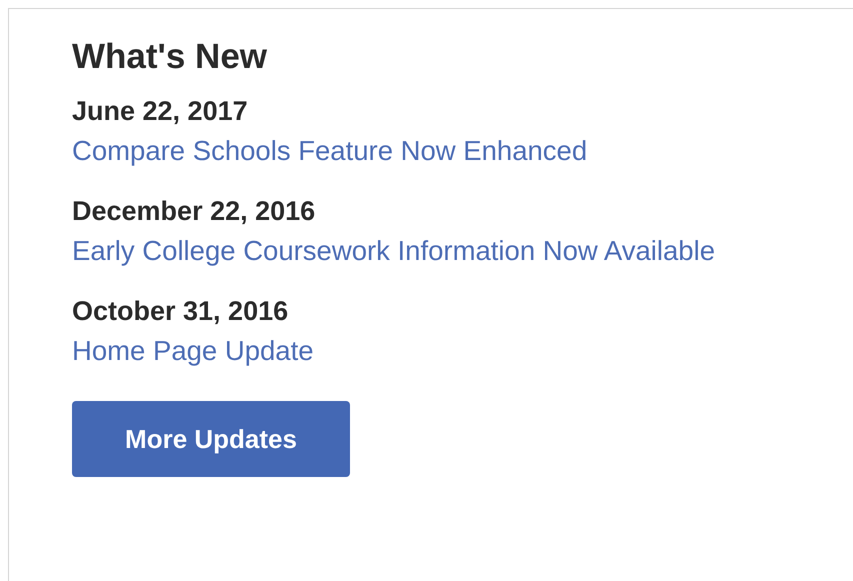  What do you see at coordinates (193, 351) in the screenshot?
I see `update-link: Home Page Update` at bounding box center [193, 351].